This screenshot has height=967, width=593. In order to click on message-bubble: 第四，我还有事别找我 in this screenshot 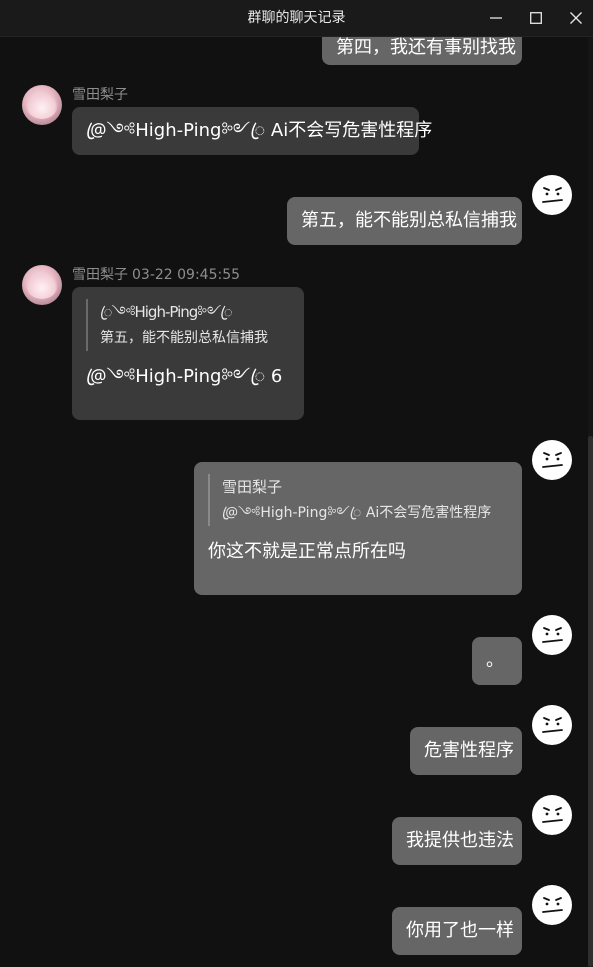, I will do `click(422, 51)`.